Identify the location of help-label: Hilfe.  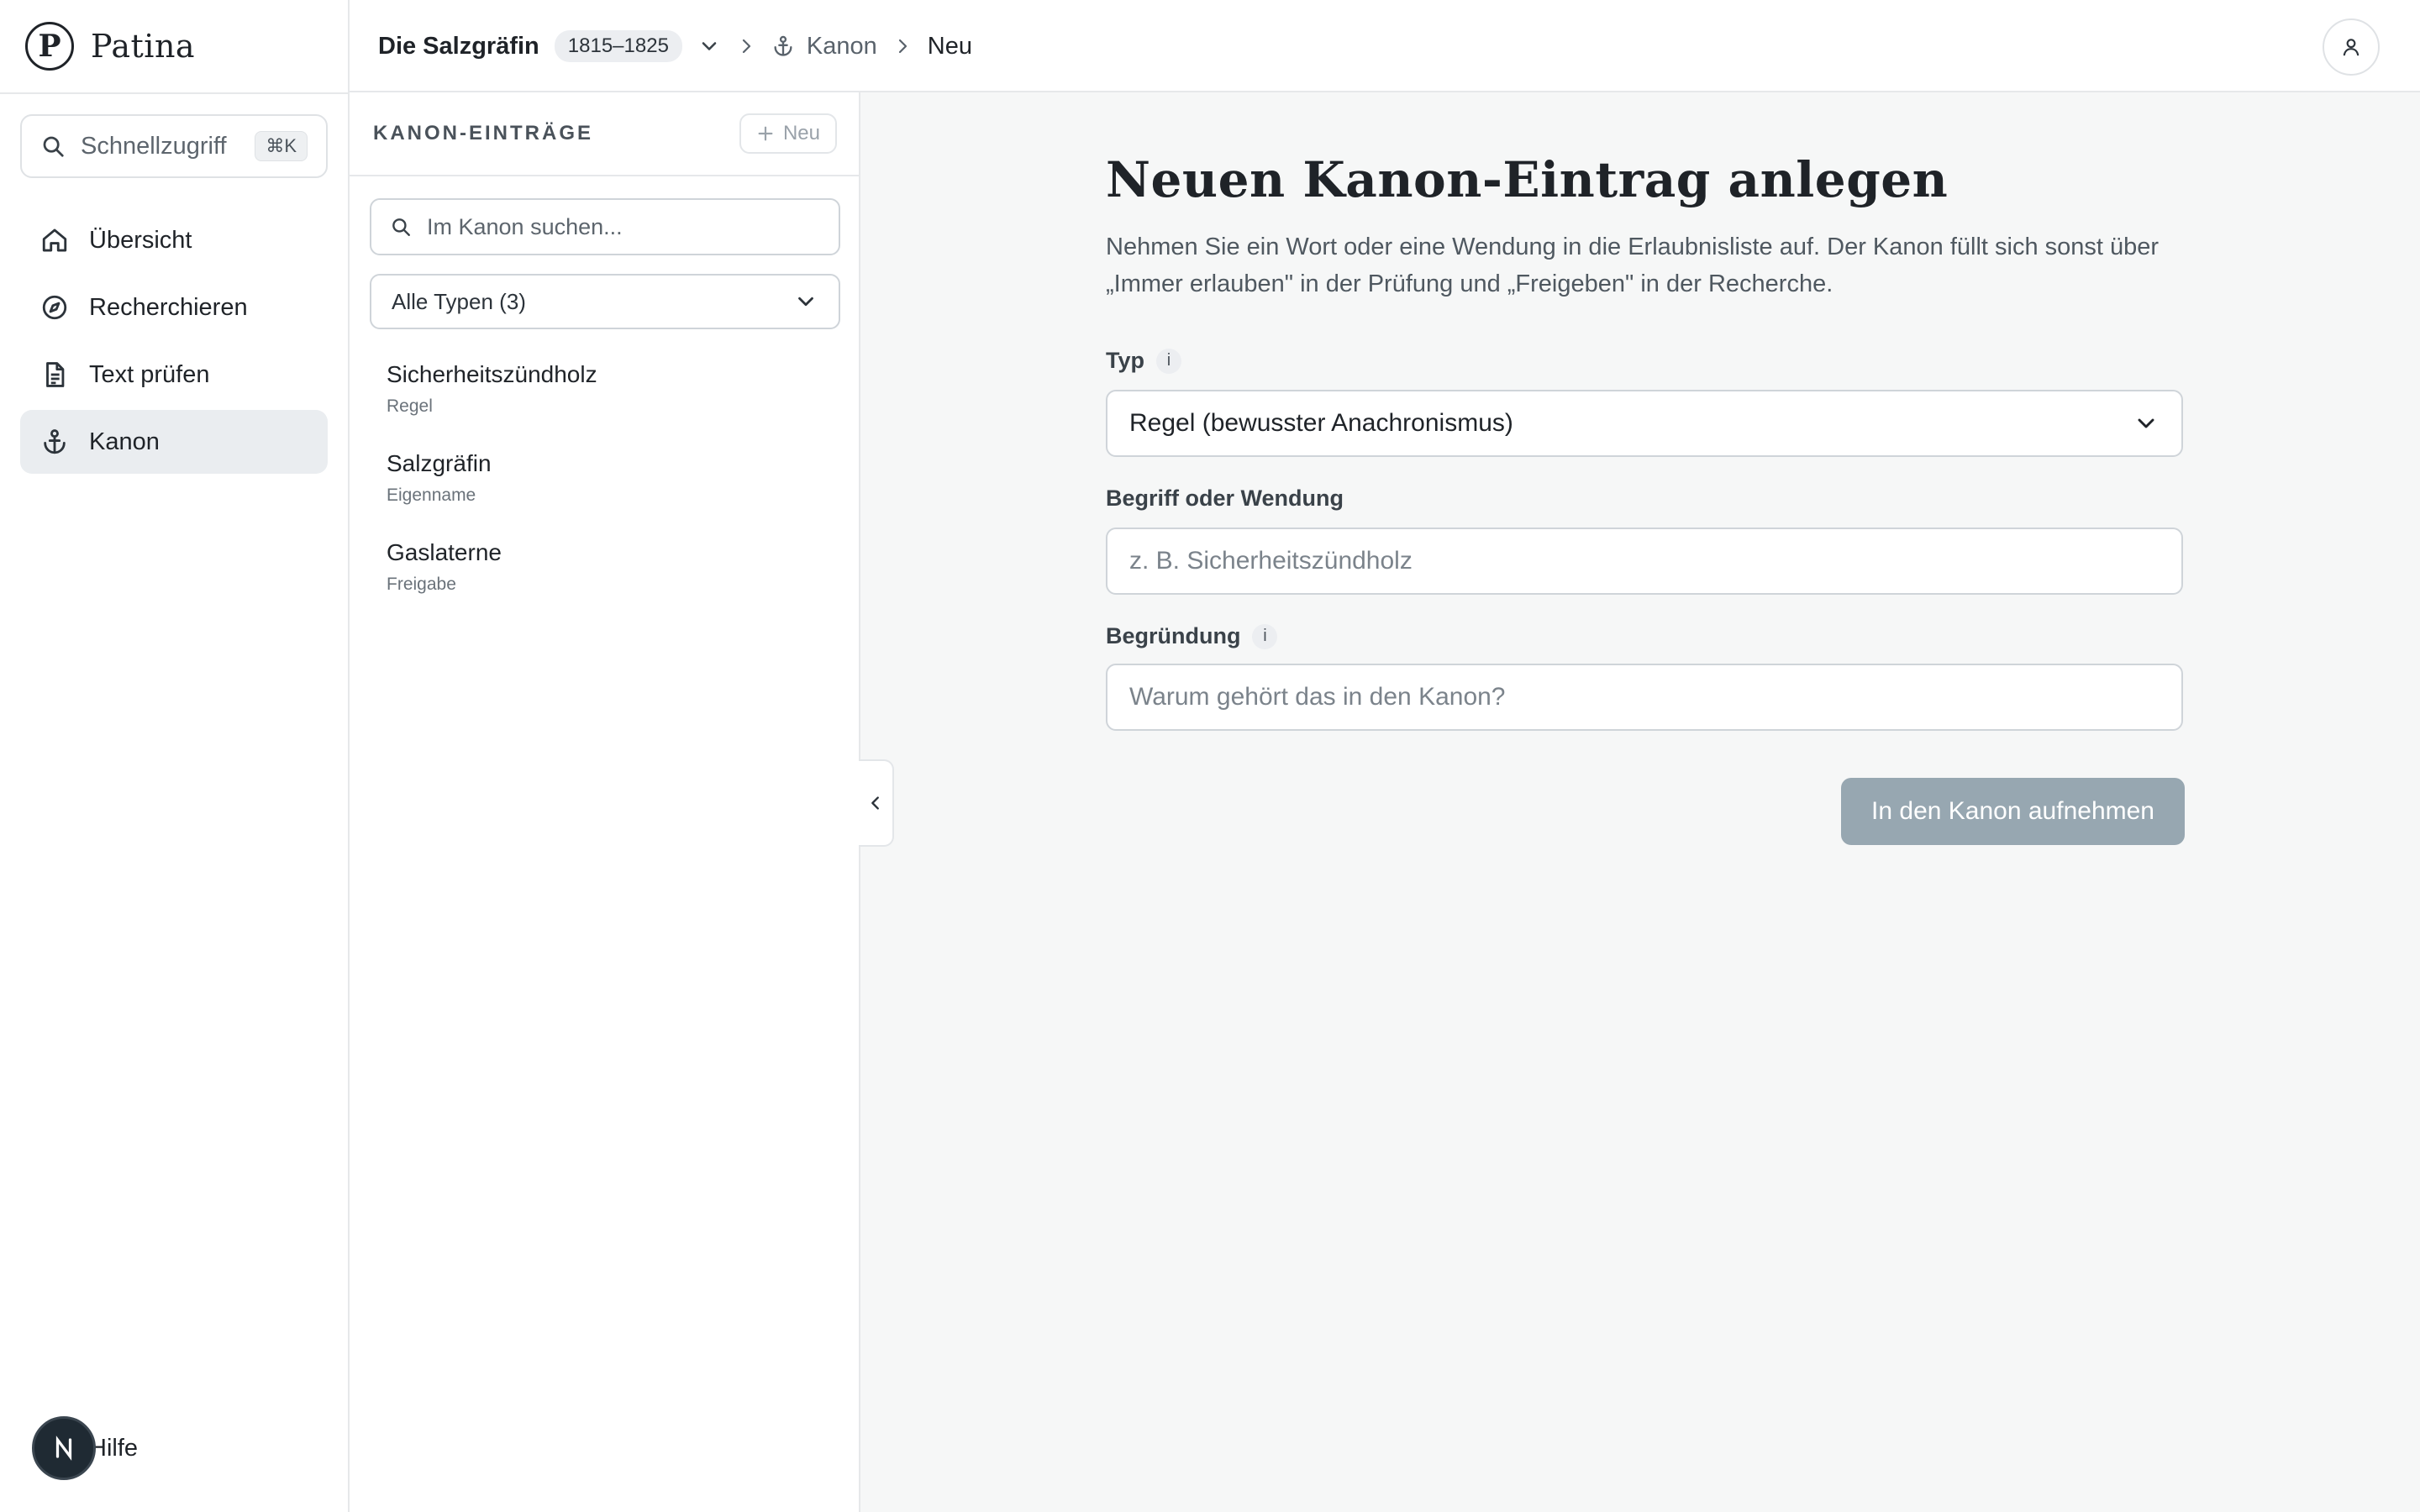
(114, 1448).